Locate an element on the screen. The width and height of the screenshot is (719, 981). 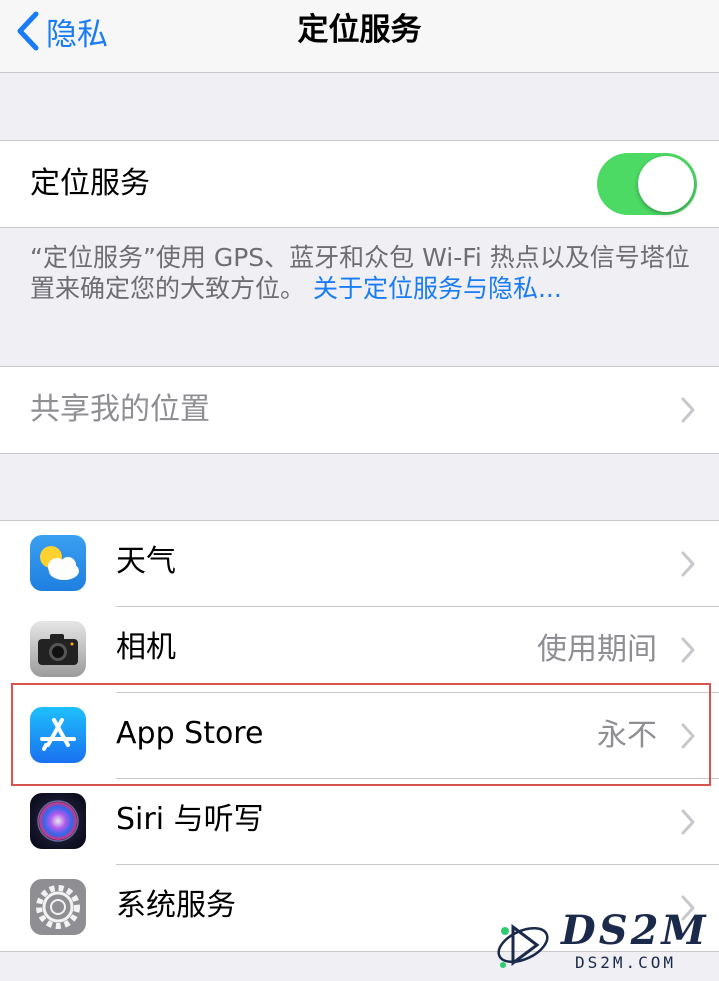
page-title: 定位服务 is located at coordinates (359, 30).